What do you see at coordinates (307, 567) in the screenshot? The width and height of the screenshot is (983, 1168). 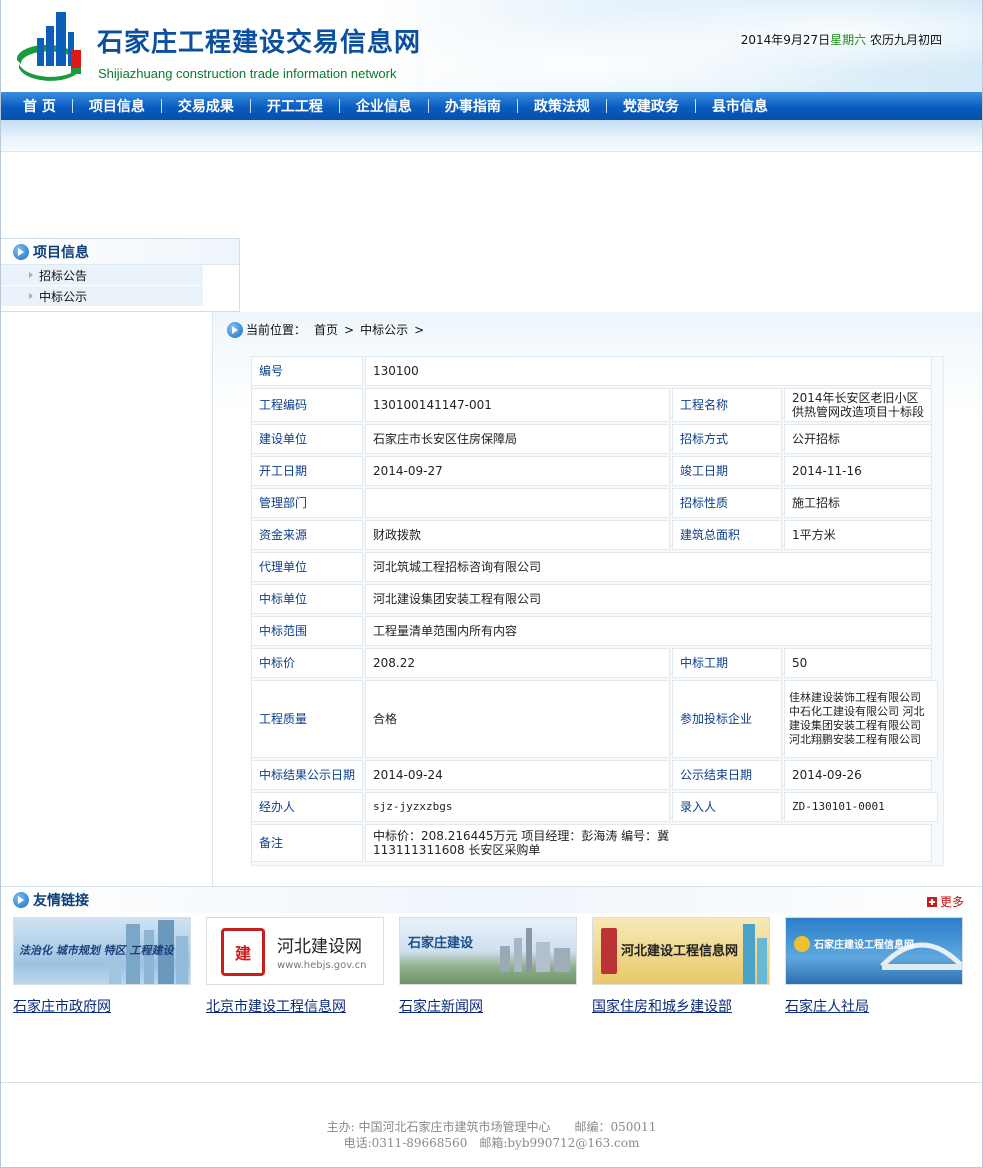 I see `field-label: 代理单位` at bounding box center [307, 567].